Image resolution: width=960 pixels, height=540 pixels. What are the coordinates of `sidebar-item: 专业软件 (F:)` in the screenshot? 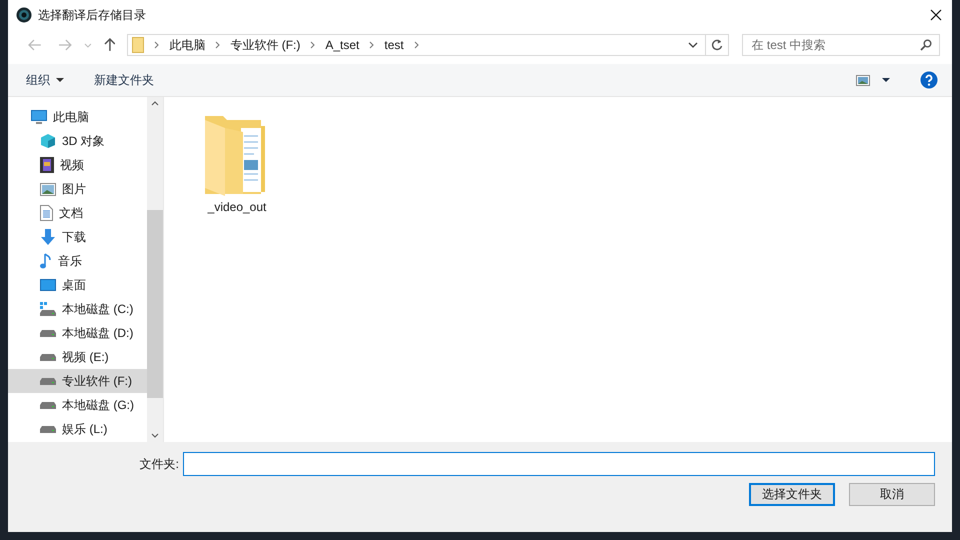 It's located at (77, 381).